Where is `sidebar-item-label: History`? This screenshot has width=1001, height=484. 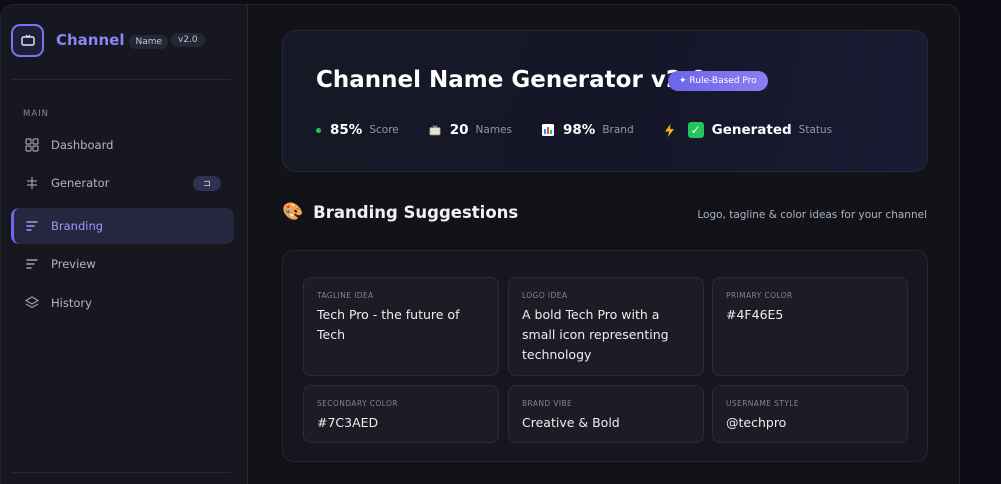 sidebar-item-label: History is located at coordinates (71, 303).